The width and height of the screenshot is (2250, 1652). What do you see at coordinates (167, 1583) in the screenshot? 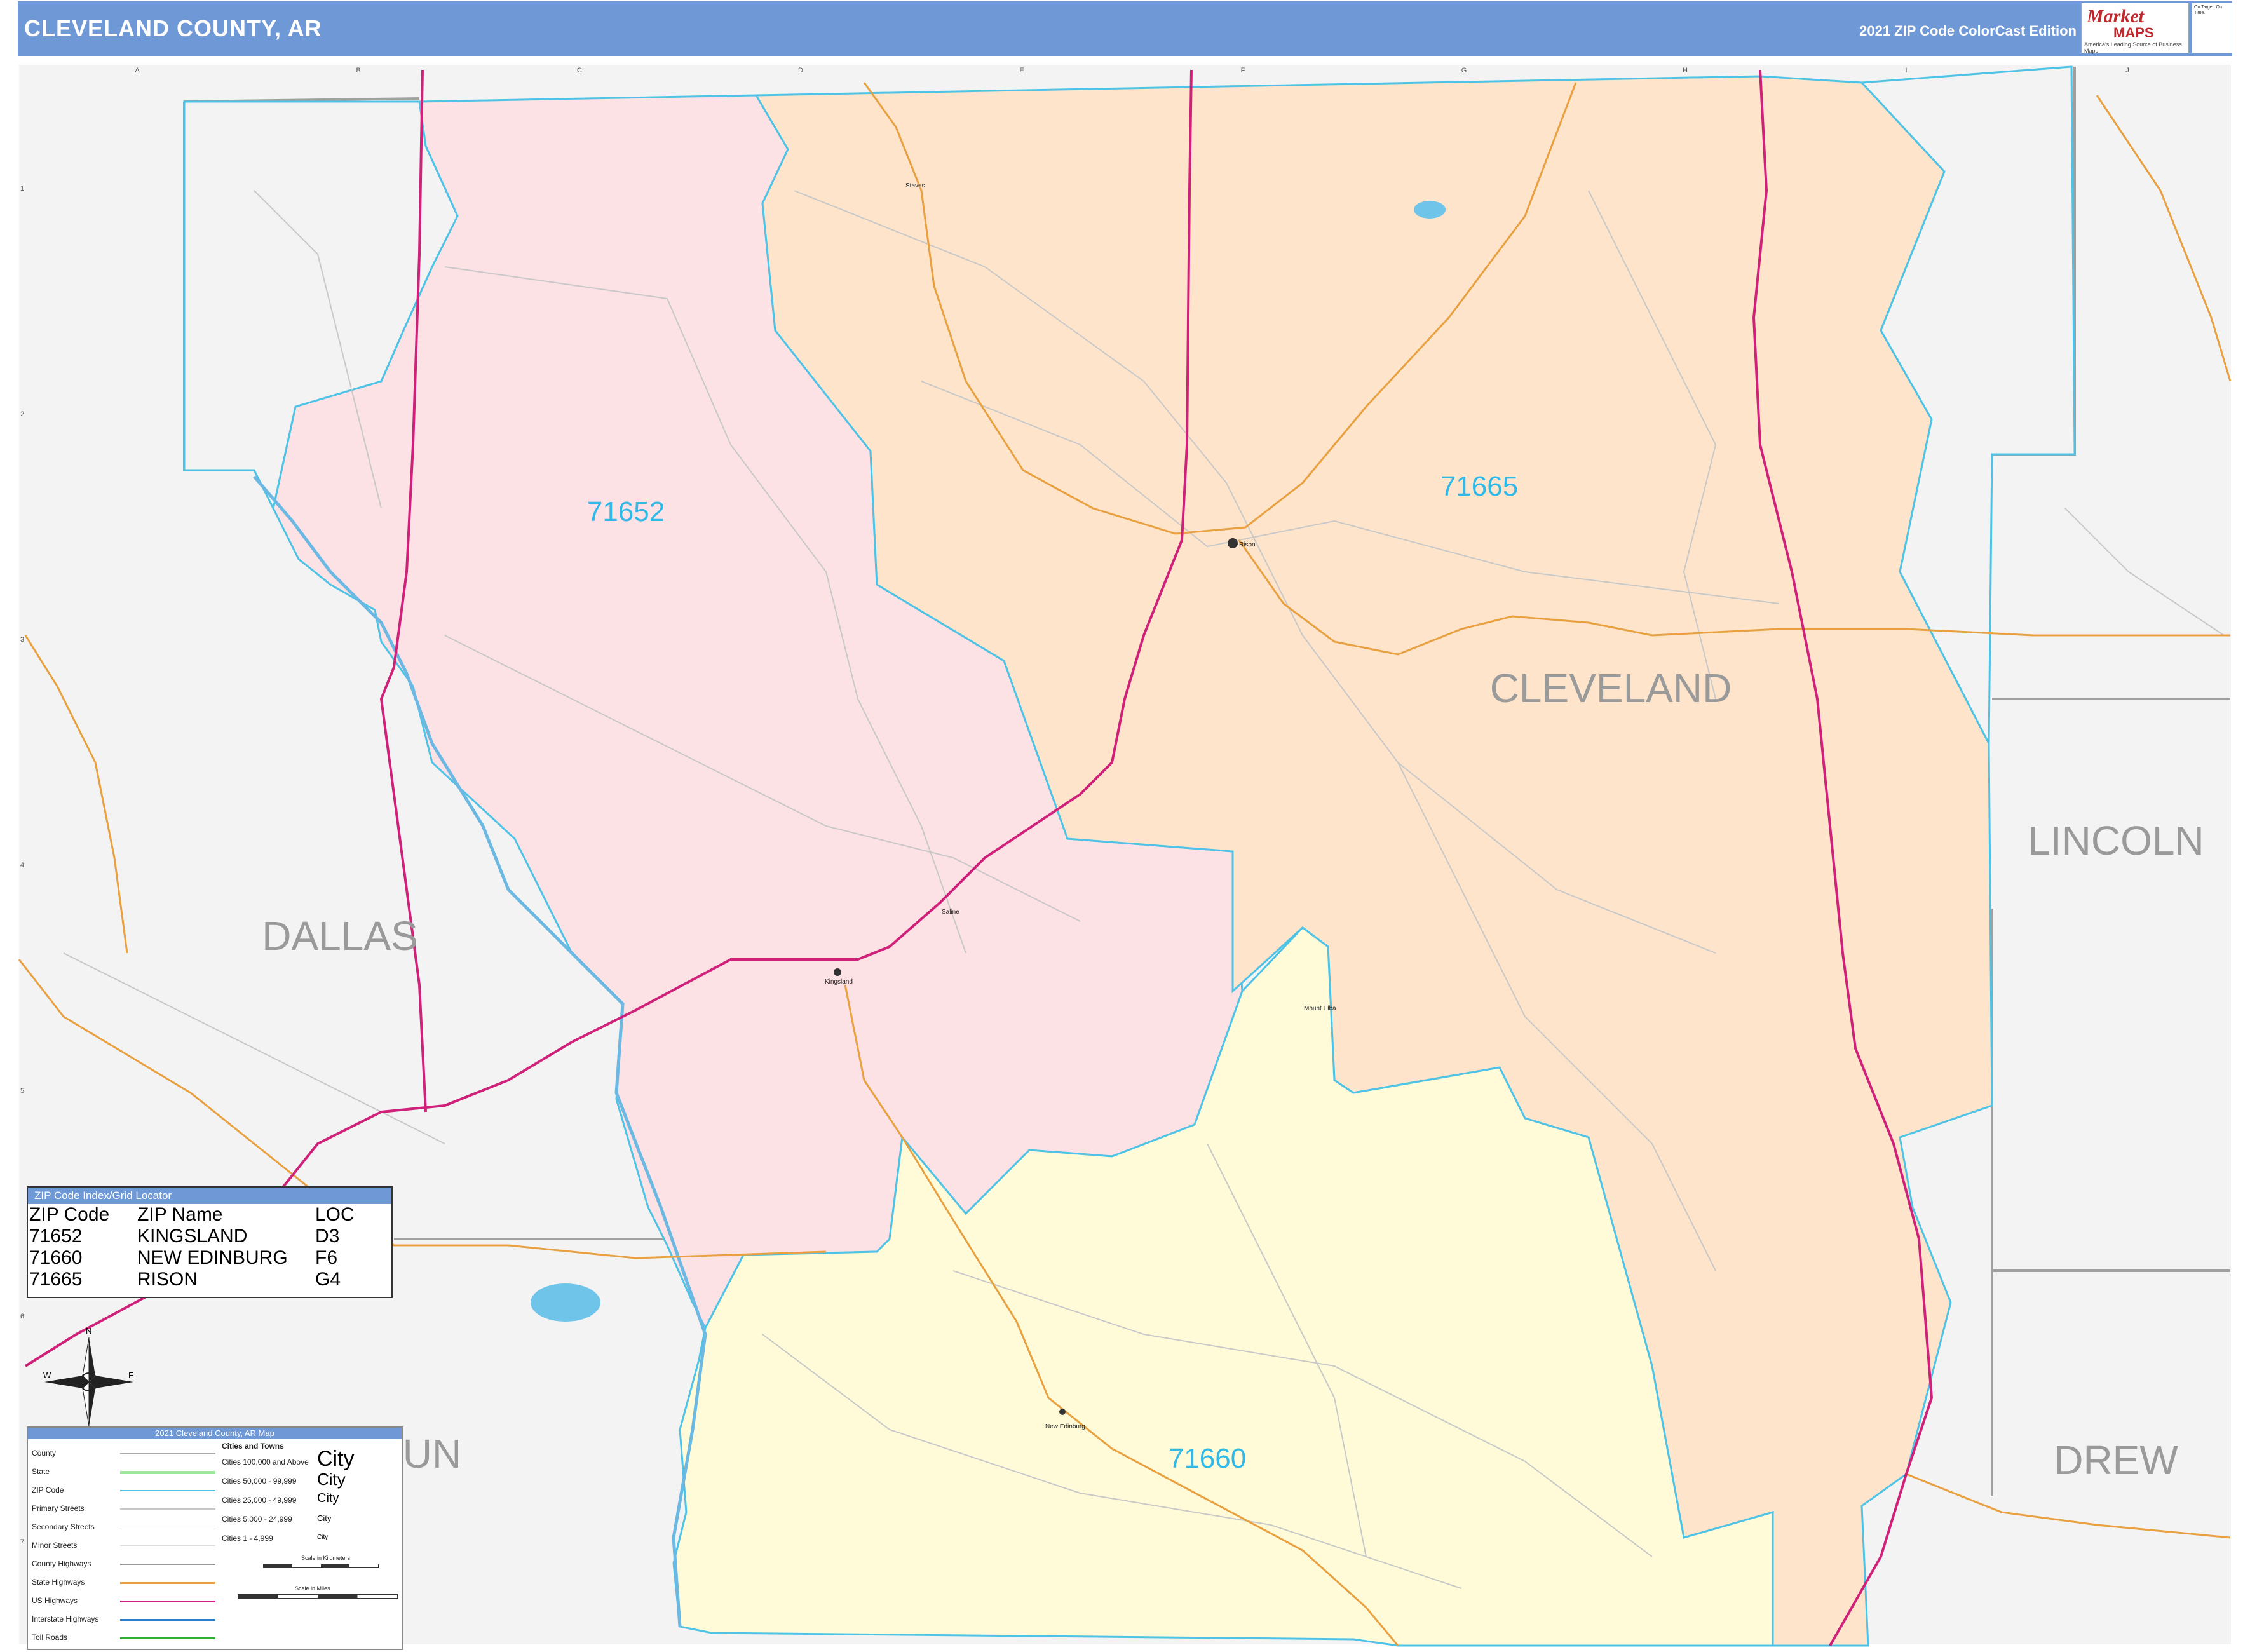
I see `legend-line-state-hwy` at bounding box center [167, 1583].